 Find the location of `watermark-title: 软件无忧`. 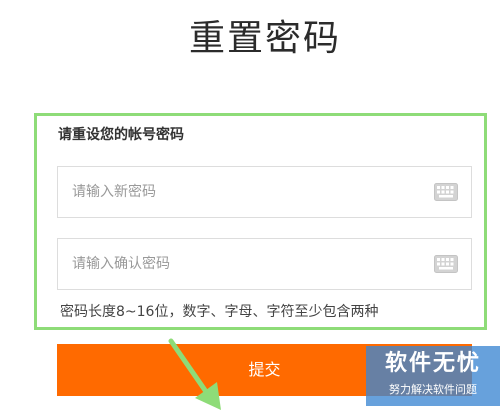

watermark-title: 软件无忧 is located at coordinates (432, 363).